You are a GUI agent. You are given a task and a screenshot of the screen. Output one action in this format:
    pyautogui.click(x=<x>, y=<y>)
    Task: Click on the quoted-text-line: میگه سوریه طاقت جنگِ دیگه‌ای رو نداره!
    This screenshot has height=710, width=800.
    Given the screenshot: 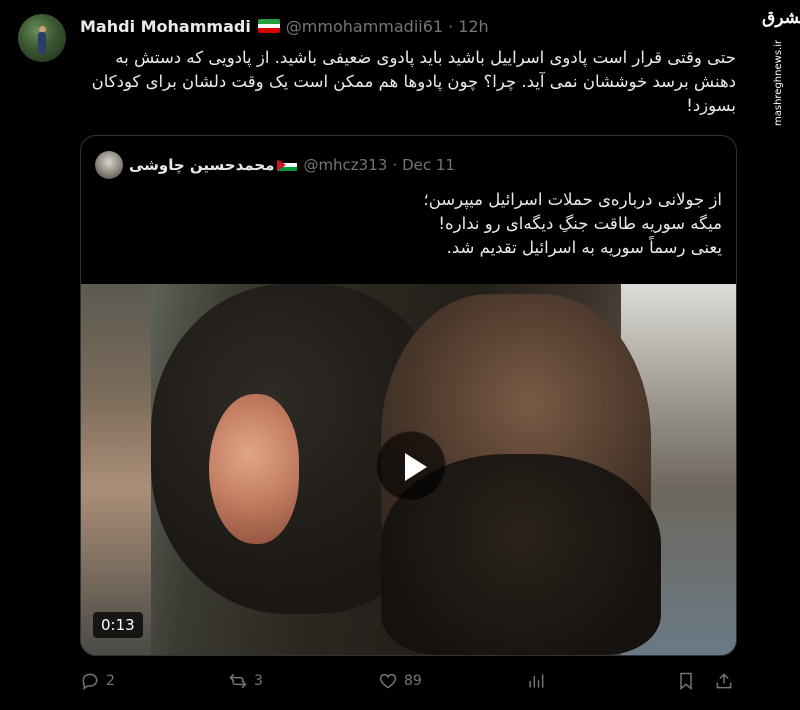 What is the action you would take?
    pyautogui.click(x=580, y=223)
    